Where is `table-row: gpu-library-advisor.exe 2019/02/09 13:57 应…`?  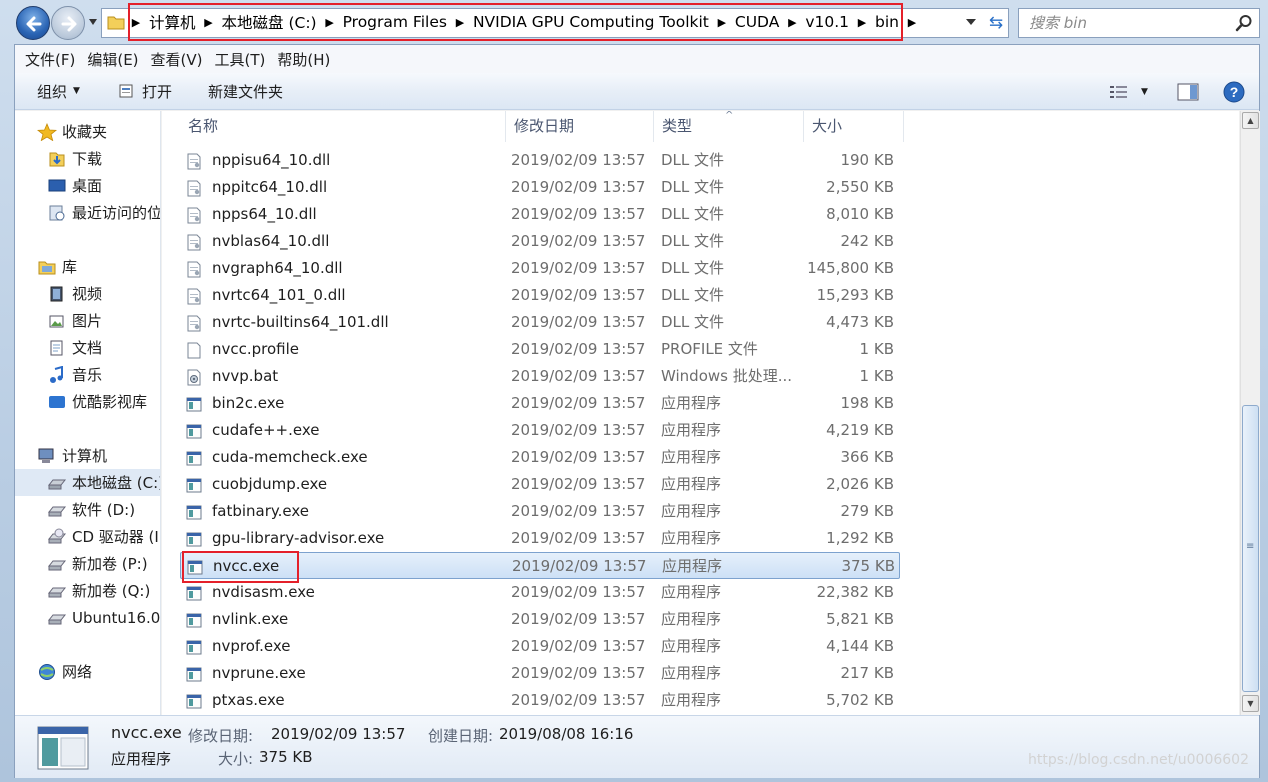 table-row: gpu-library-advisor.exe 2019/02/09 13:57 应… is located at coordinates (540, 538).